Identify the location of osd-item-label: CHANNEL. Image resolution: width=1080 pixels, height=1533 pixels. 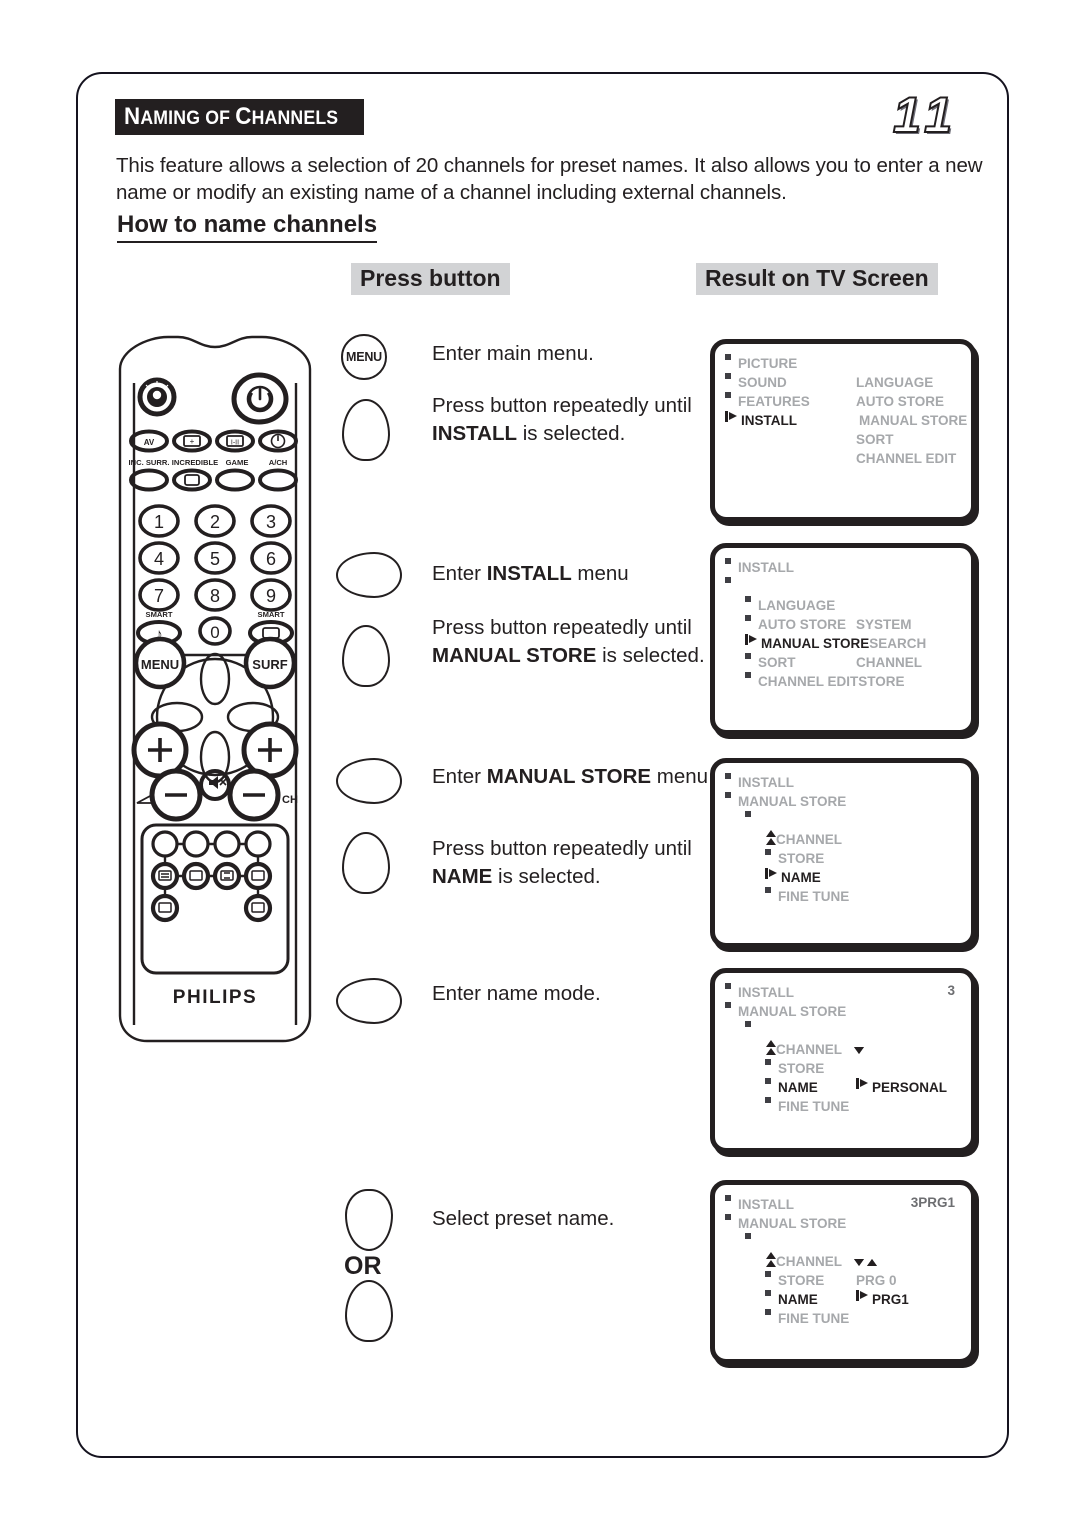
(809, 1049).